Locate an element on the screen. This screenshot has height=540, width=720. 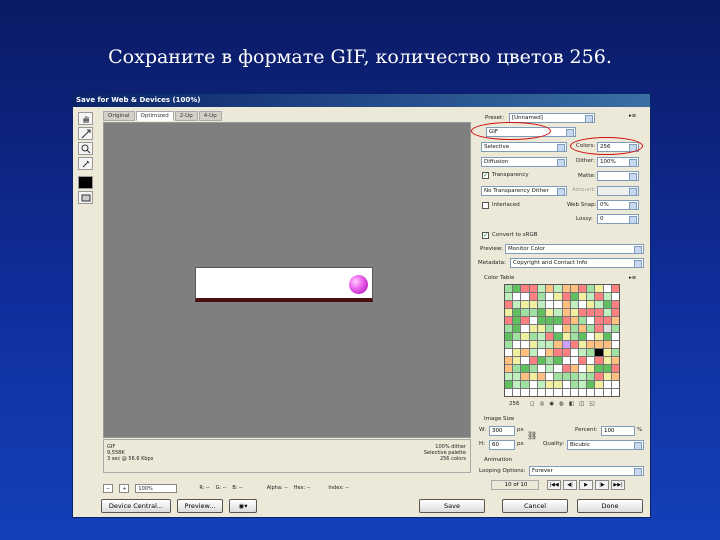
eyedropper-color-swatch is located at coordinates (85, 182).